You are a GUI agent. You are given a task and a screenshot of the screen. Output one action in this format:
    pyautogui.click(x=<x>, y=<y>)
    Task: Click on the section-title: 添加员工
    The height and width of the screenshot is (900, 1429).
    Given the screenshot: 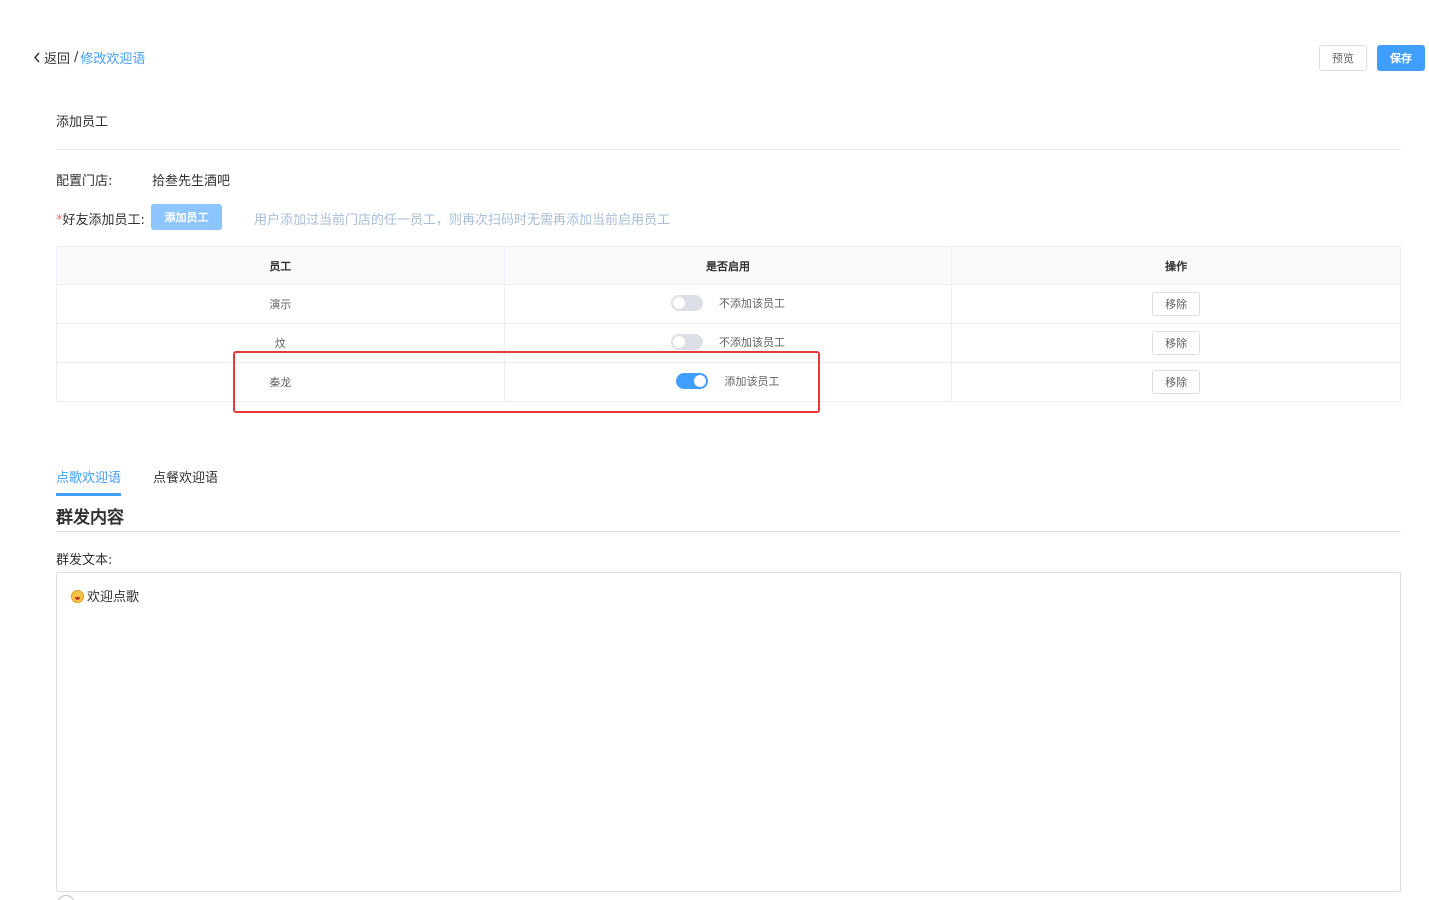 What is the action you would take?
    pyautogui.click(x=82, y=122)
    